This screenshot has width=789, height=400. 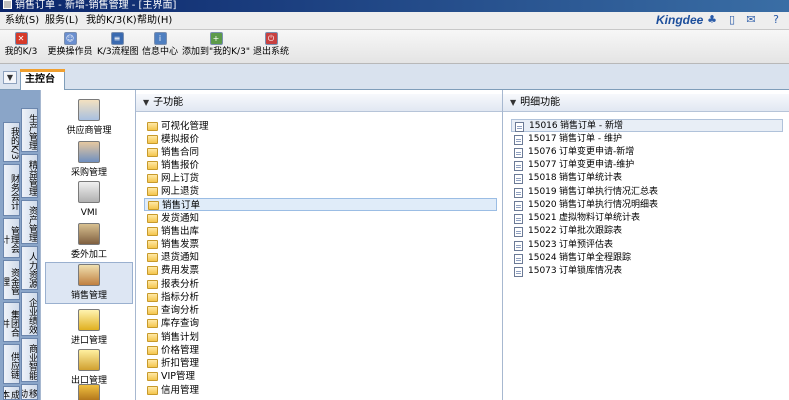 I want to click on module-vmi: VMI, so click(x=89, y=200).